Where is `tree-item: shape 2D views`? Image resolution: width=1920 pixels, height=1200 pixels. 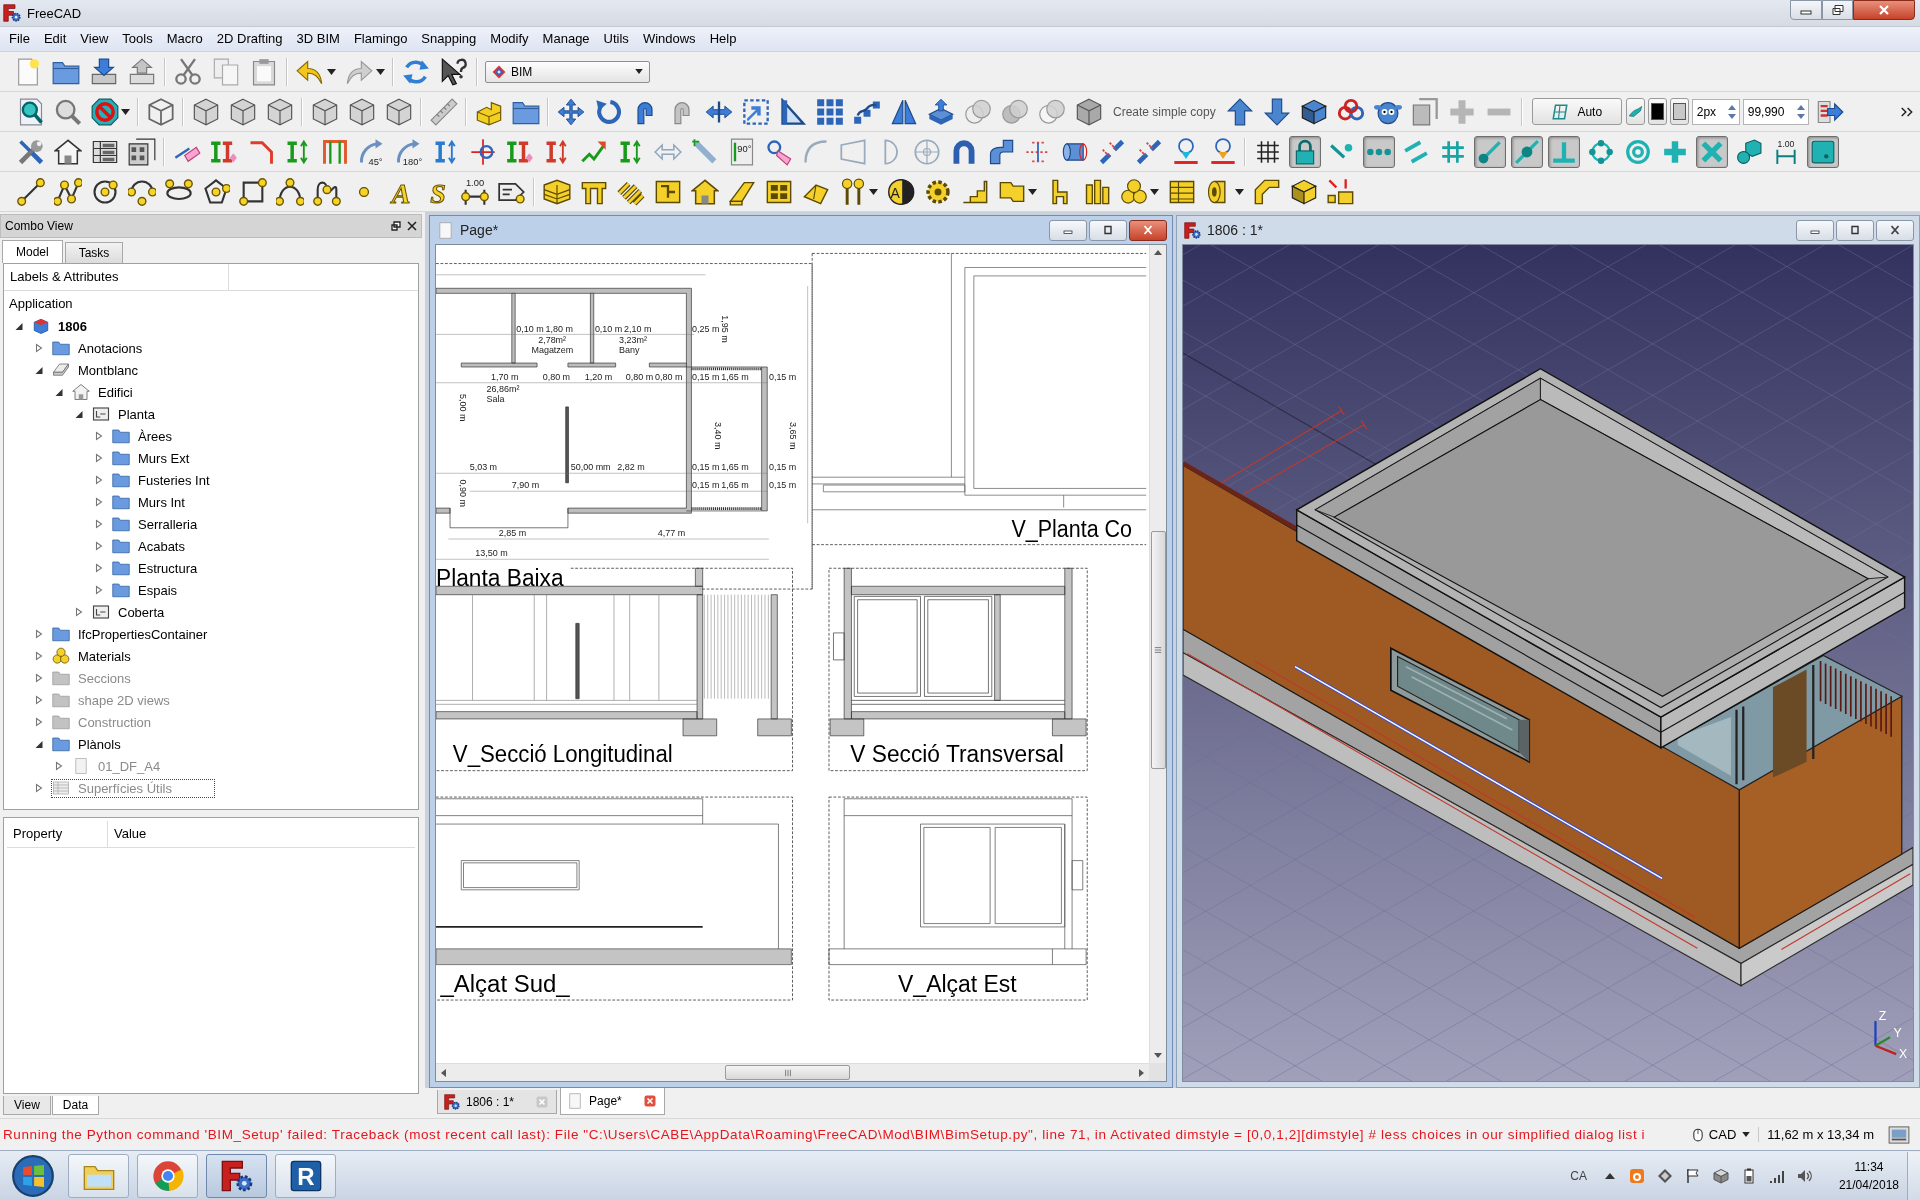
tree-item: shape 2D views is located at coordinates (114, 700).